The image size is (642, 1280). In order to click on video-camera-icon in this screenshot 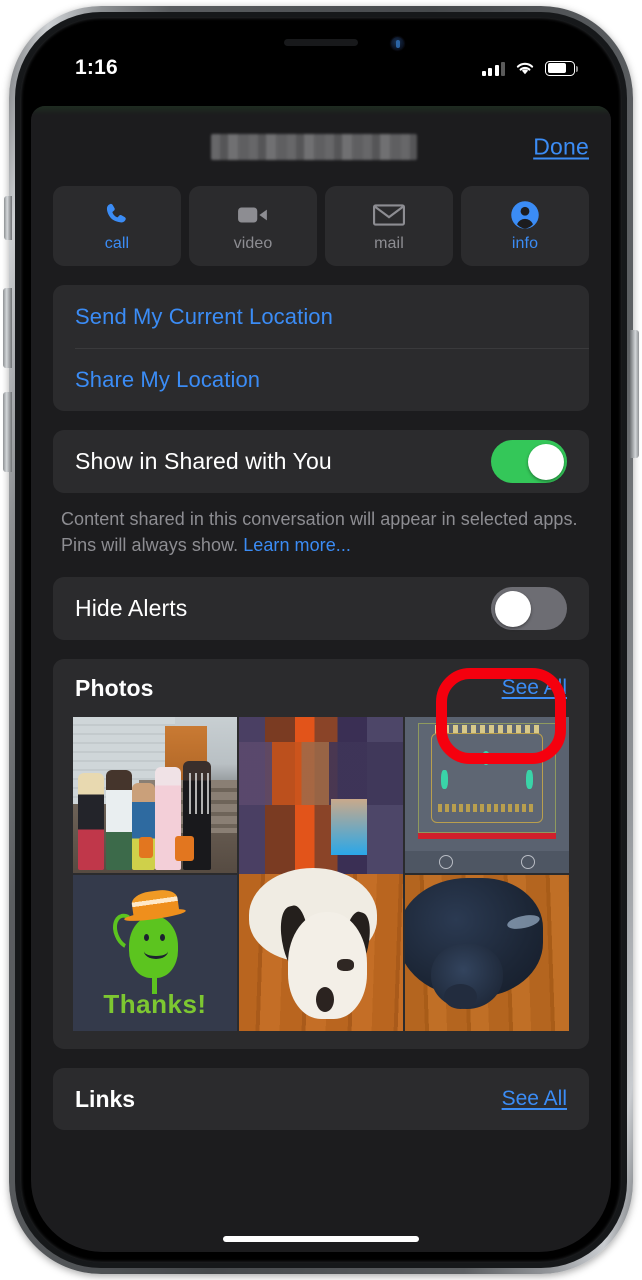, I will do `click(253, 215)`.